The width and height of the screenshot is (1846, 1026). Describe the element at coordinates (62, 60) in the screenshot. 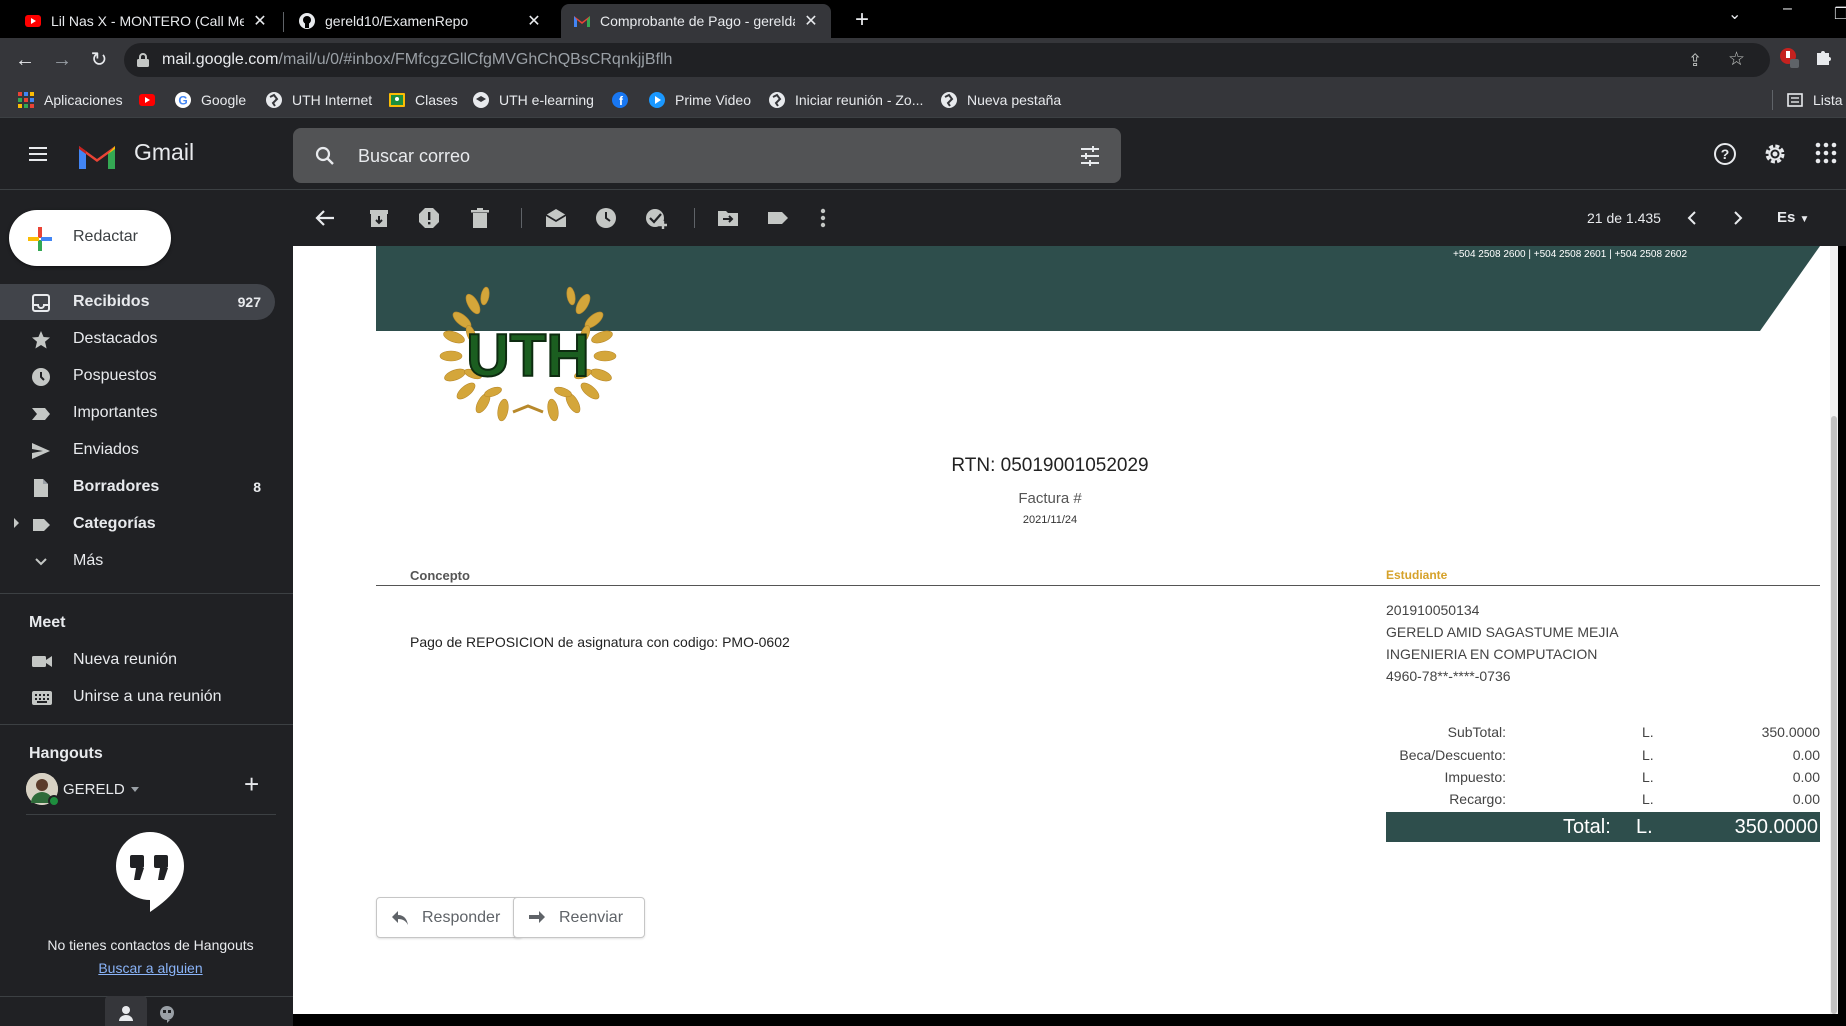

I see `forward-icon: →` at that location.